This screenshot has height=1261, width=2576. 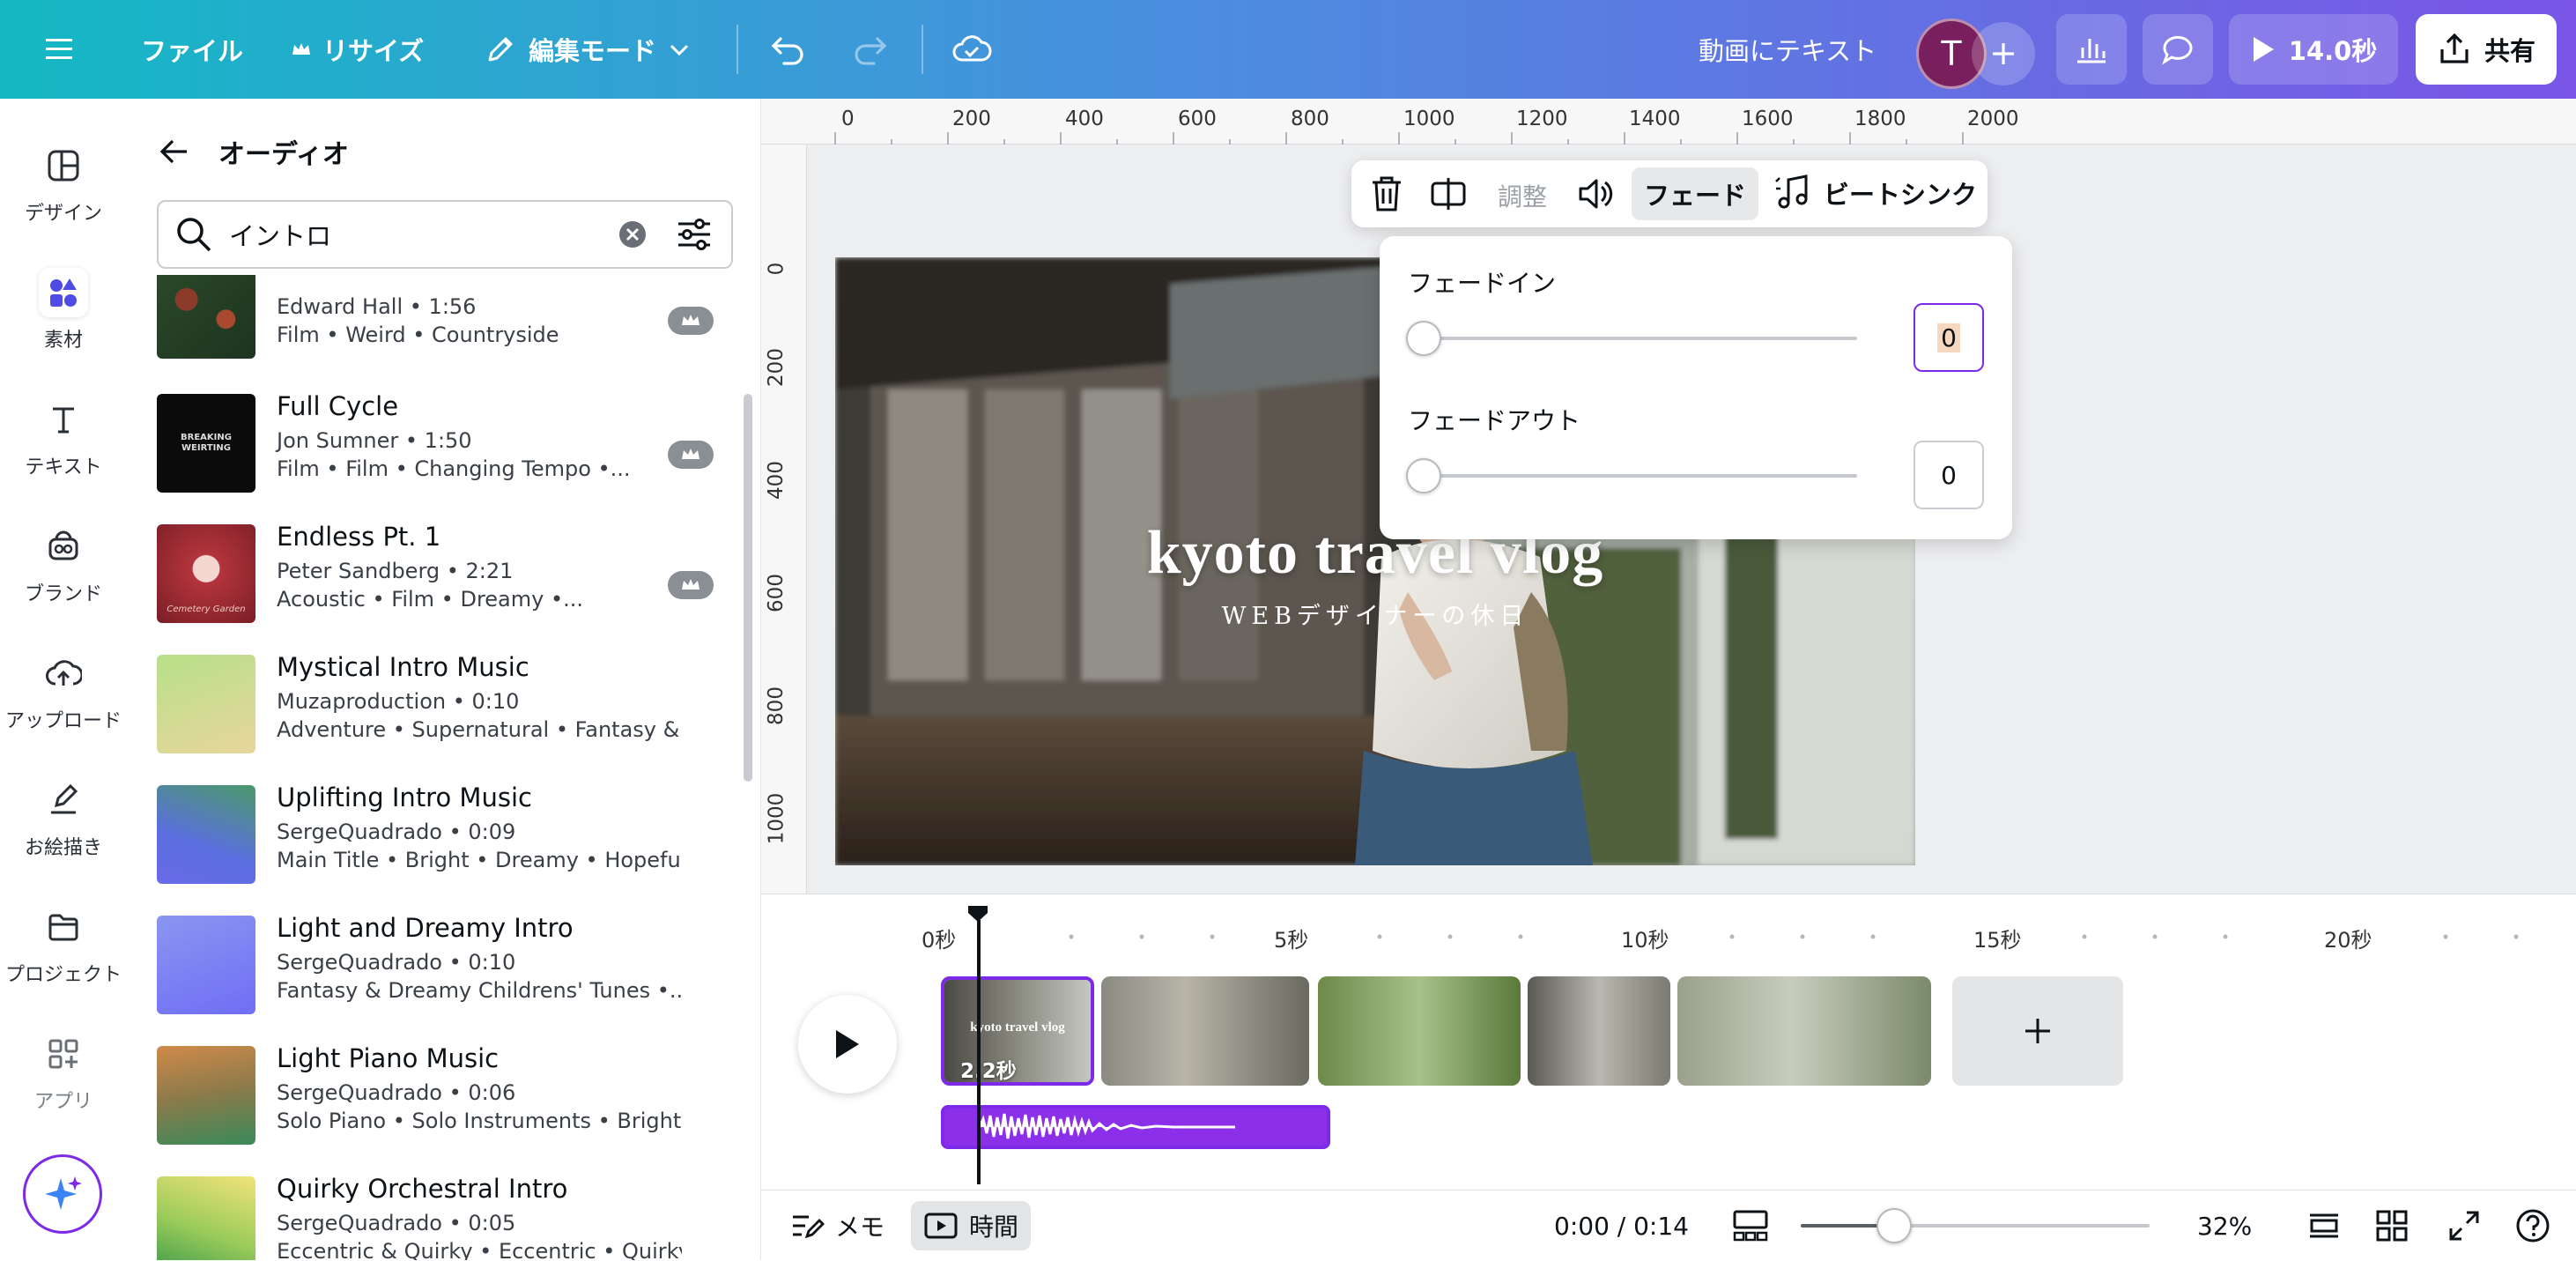 What do you see at coordinates (1424, 475) in the screenshot?
I see `fade-out-slider-handle` at bounding box center [1424, 475].